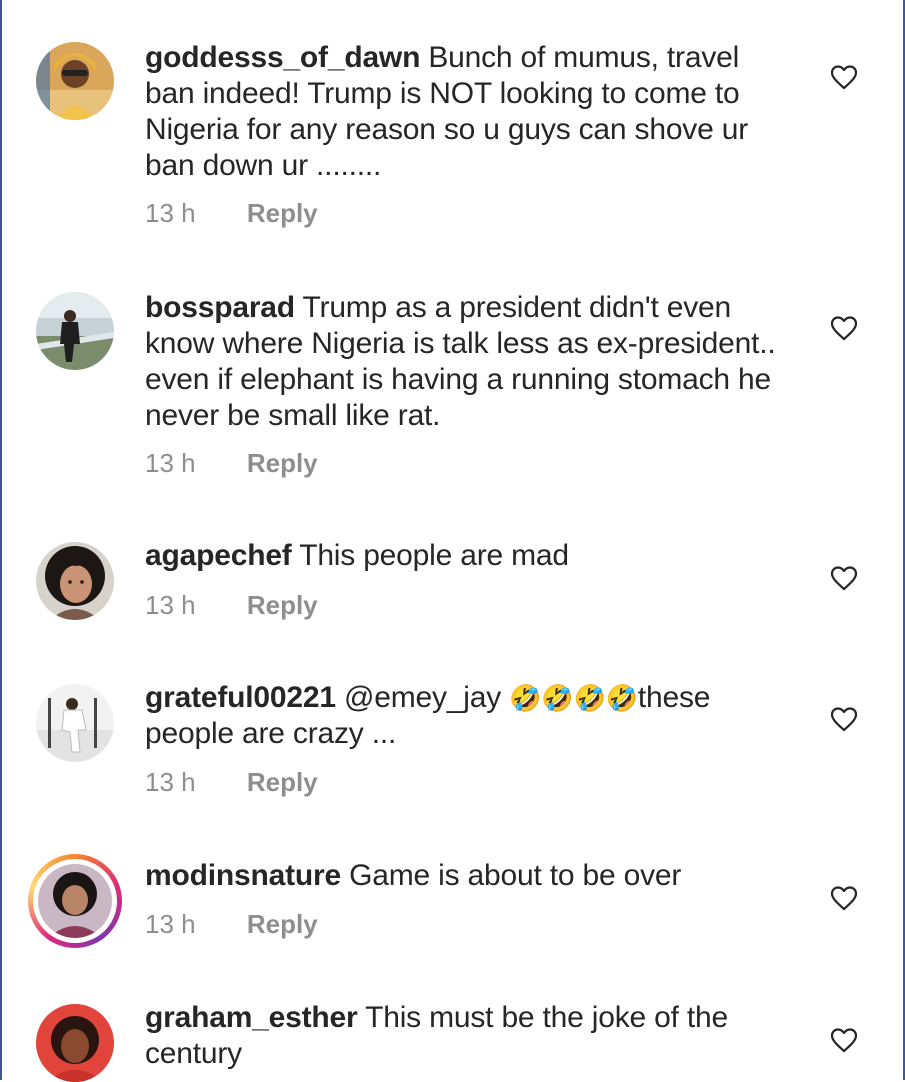 This screenshot has width=905, height=1082. I want to click on avatar-story-ring, so click(75, 901).